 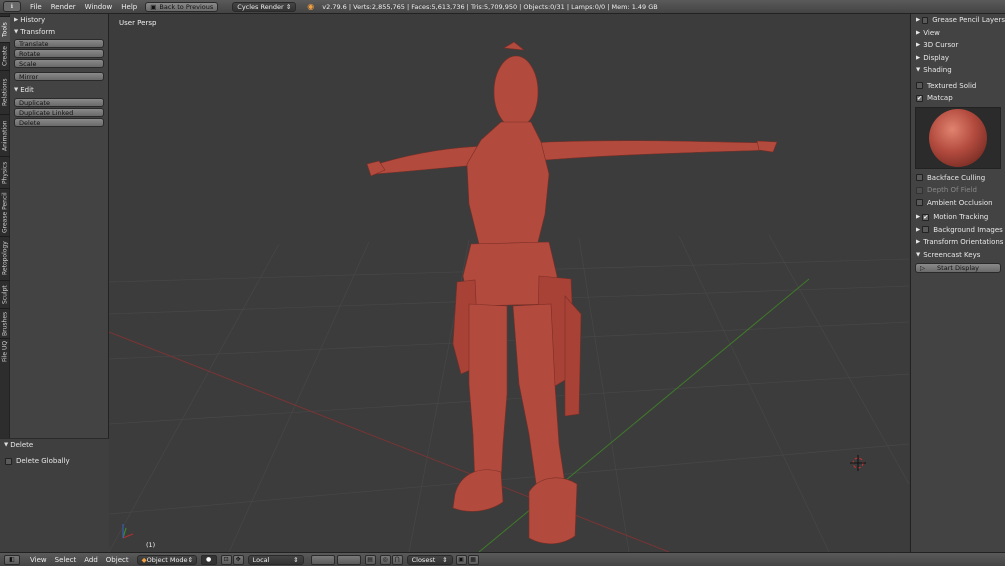 I want to click on ambient-occlusion-row: Ambient Occlusion, so click(x=958, y=203).